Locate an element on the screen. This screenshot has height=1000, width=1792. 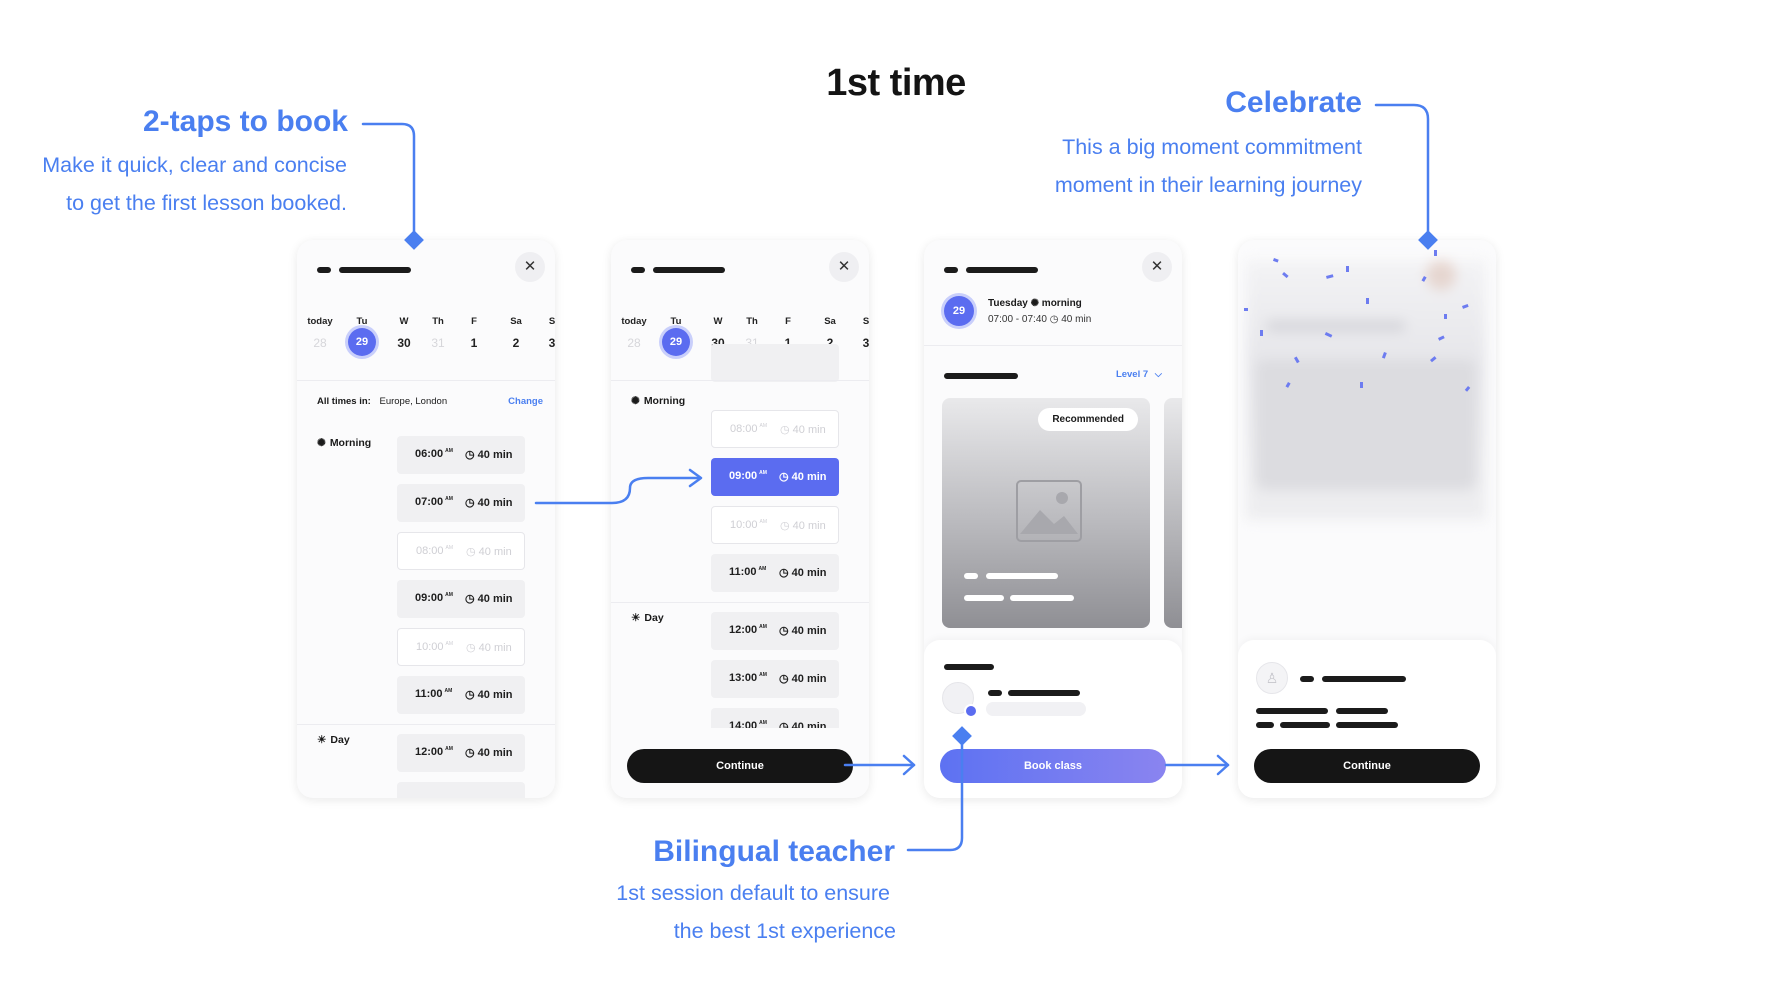
bilingual-marker is located at coordinates (962, 736).